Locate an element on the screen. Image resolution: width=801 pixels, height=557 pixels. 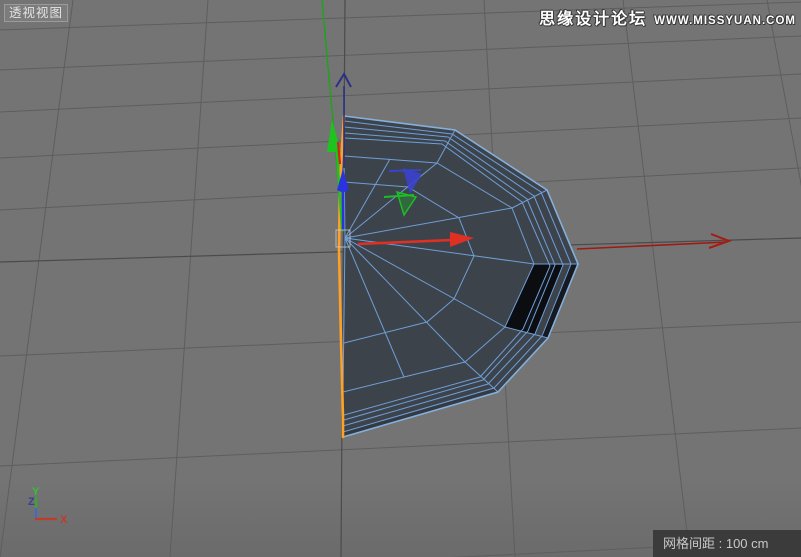
watermark-site-name: 思缘设计论坛 is located at coordinates (593, 19).